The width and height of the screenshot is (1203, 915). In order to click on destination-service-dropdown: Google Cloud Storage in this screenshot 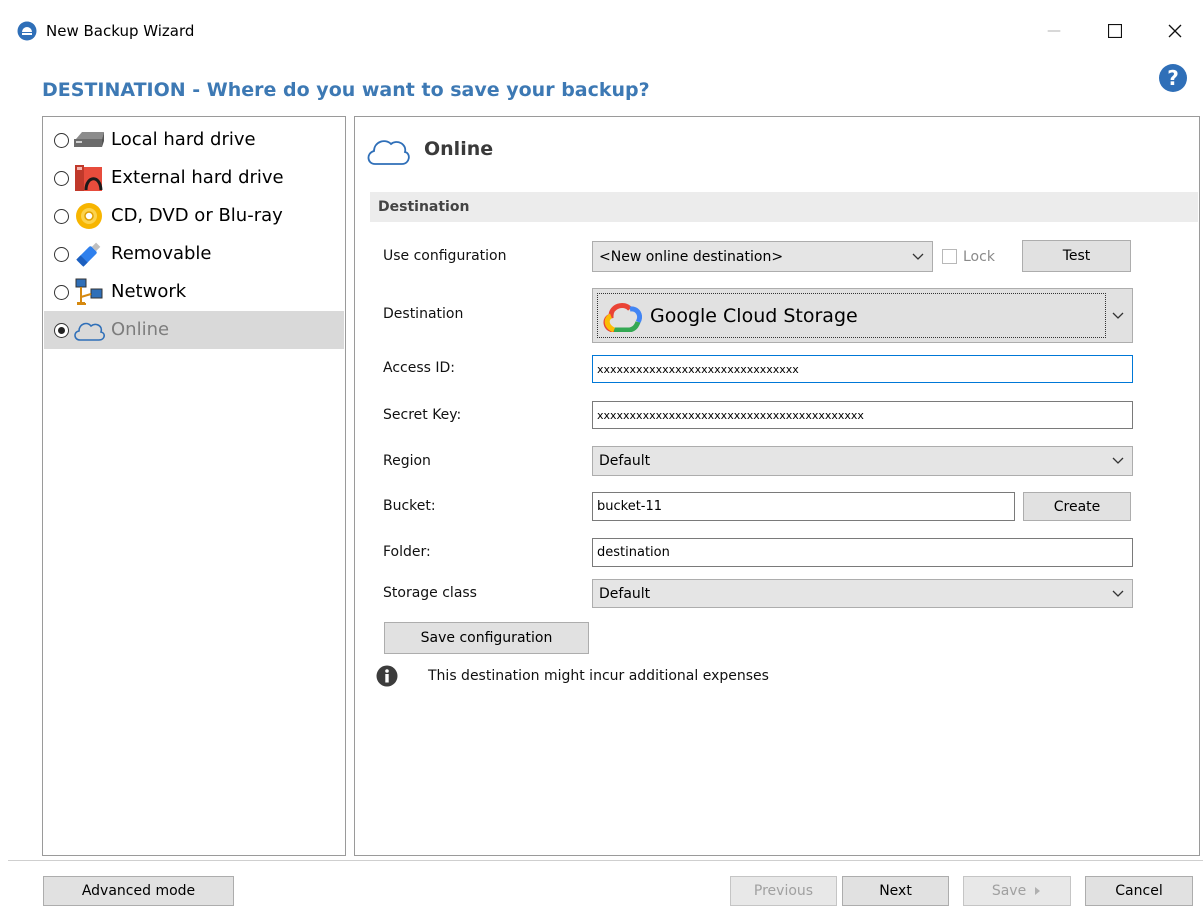, I will do `click(862, 315)`.